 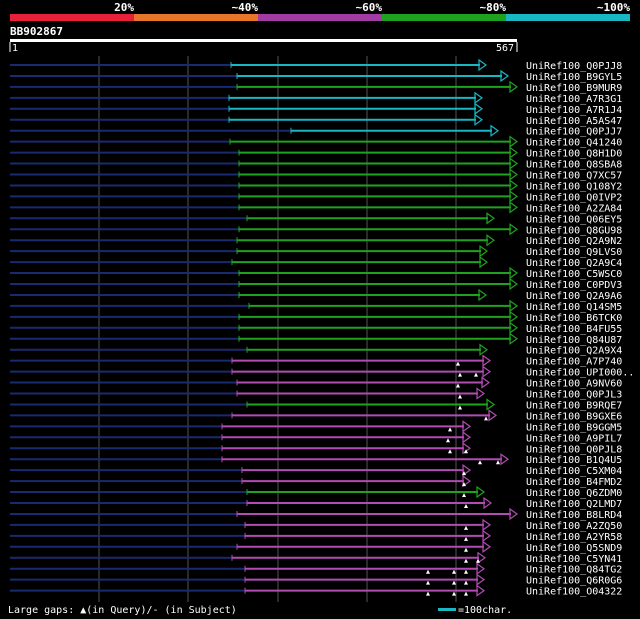 I want to click on hit-row: UniRef100_B9GYL5, so click(x=316, y=76).